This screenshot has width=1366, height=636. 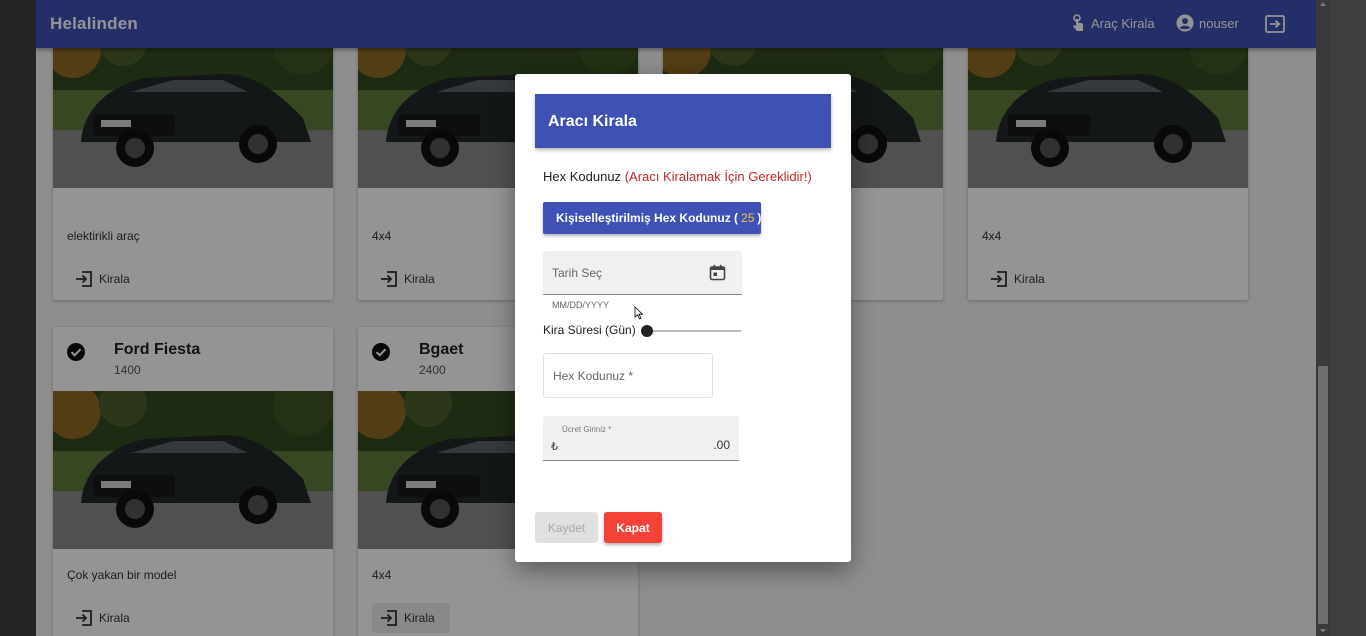 What do you see at coordinates (683, 121) in the screenshot?
I see `dialog-title: Aracı Kirala` at bounding box center [683, 121].